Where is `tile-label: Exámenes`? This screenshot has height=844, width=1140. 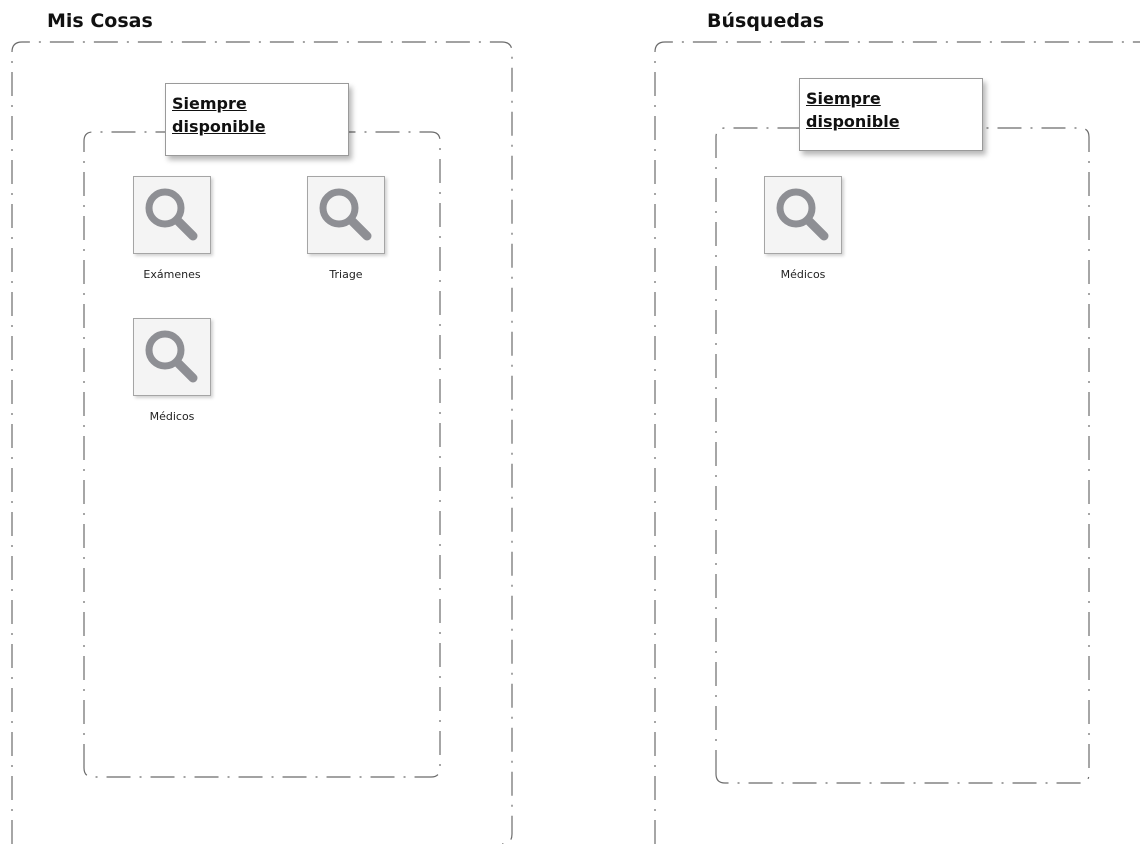 tile-label: Exámenes is located at coordinates (172, 274).